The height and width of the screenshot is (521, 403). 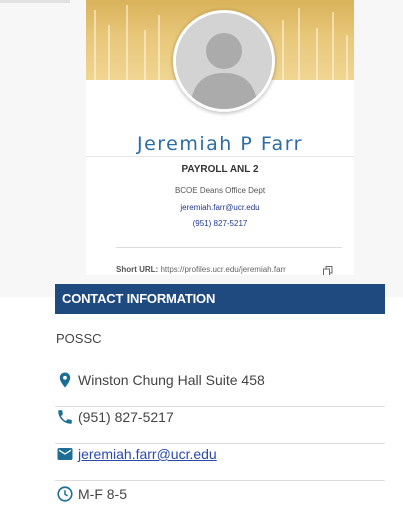 What do you see at coordinates (171, 380) in the screenshot?
I see `location-text: Winston Chung Hall Suite 458` at bounding box center [171, 380].